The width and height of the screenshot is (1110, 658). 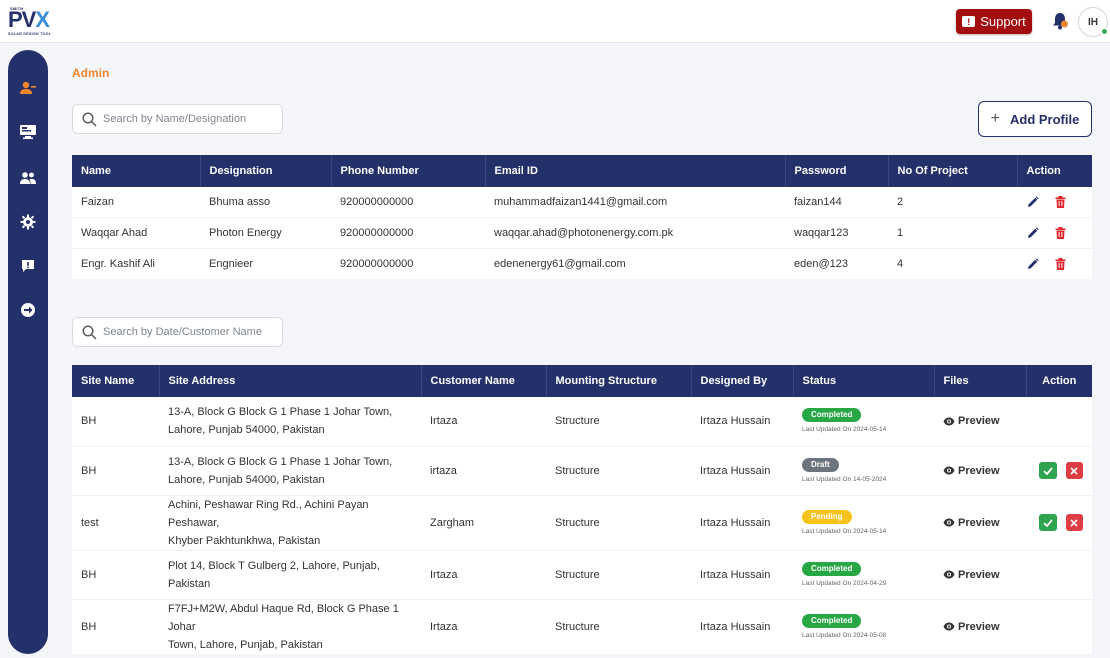 I want to click on column-header: Mounting Structure, so click(x=619, y=381).